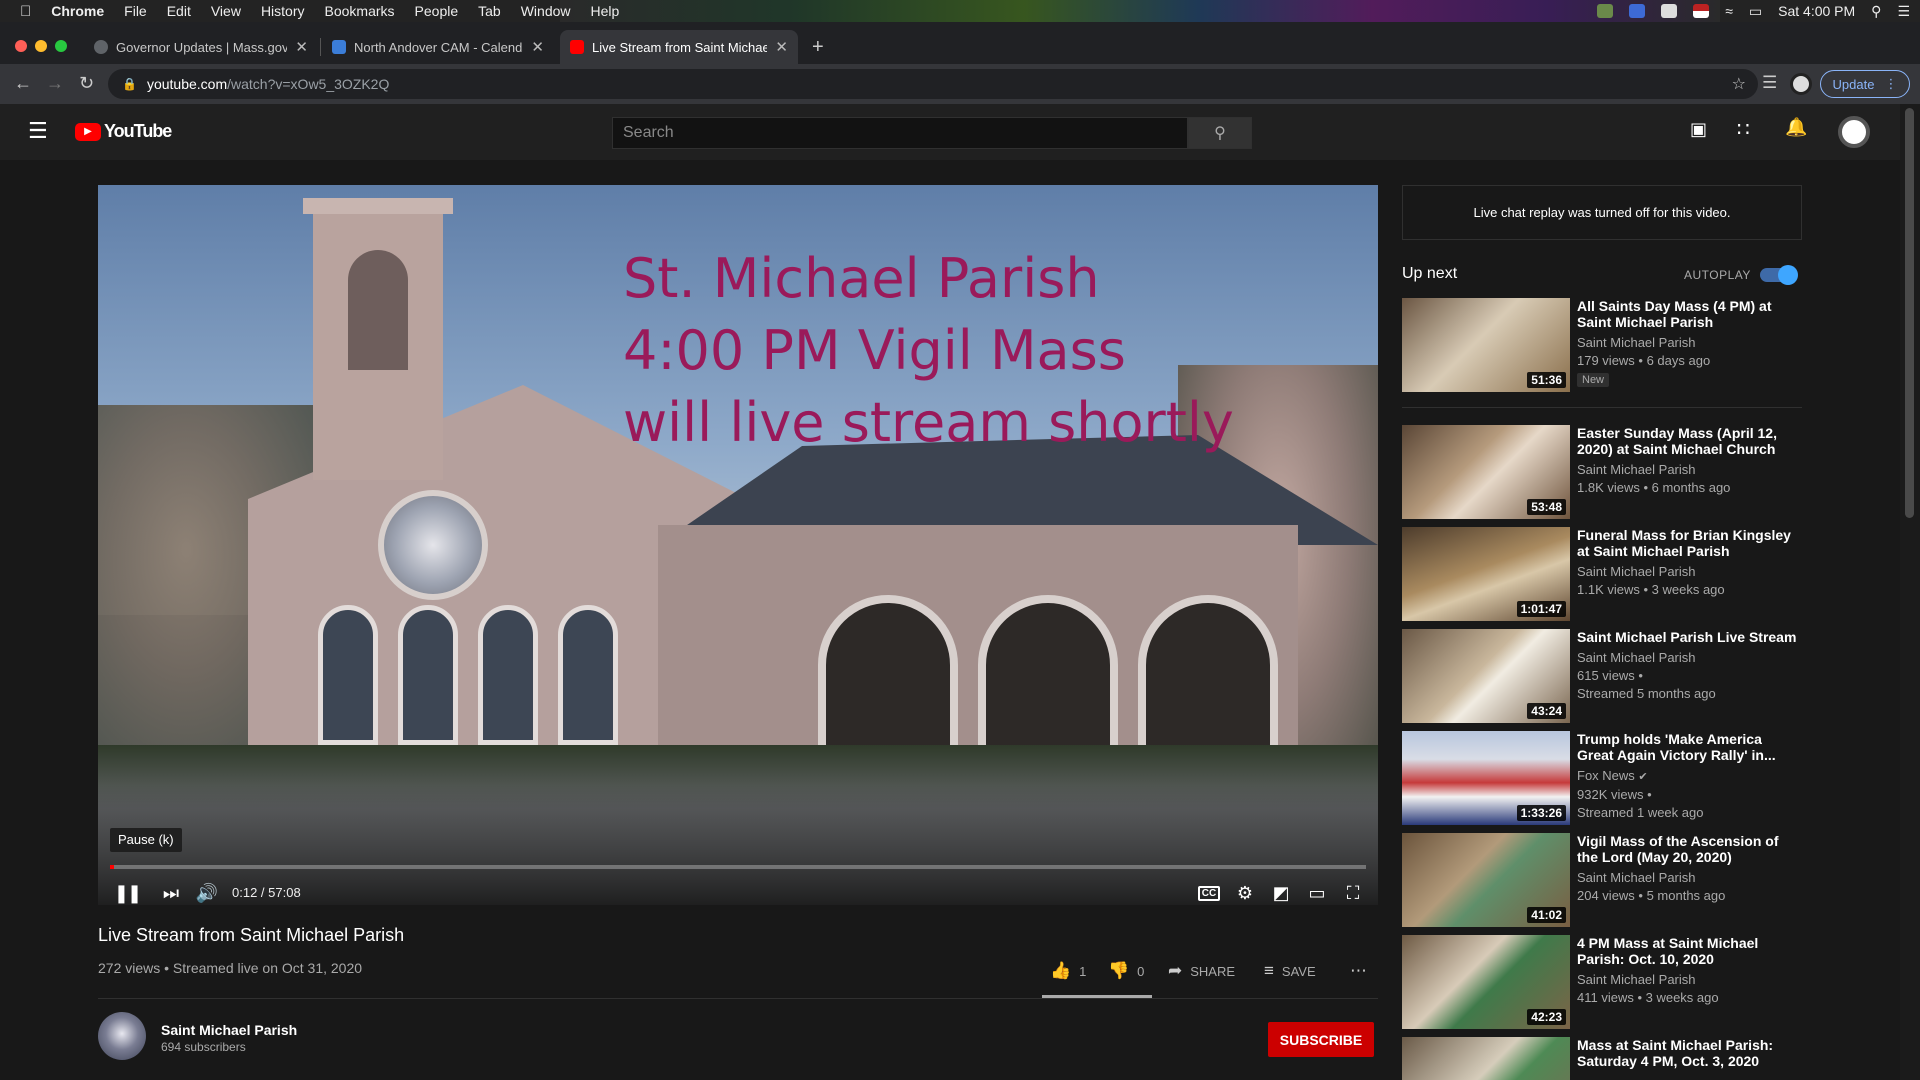  I want to click on save-button: ≡ SAVE, so click(1290, 971).